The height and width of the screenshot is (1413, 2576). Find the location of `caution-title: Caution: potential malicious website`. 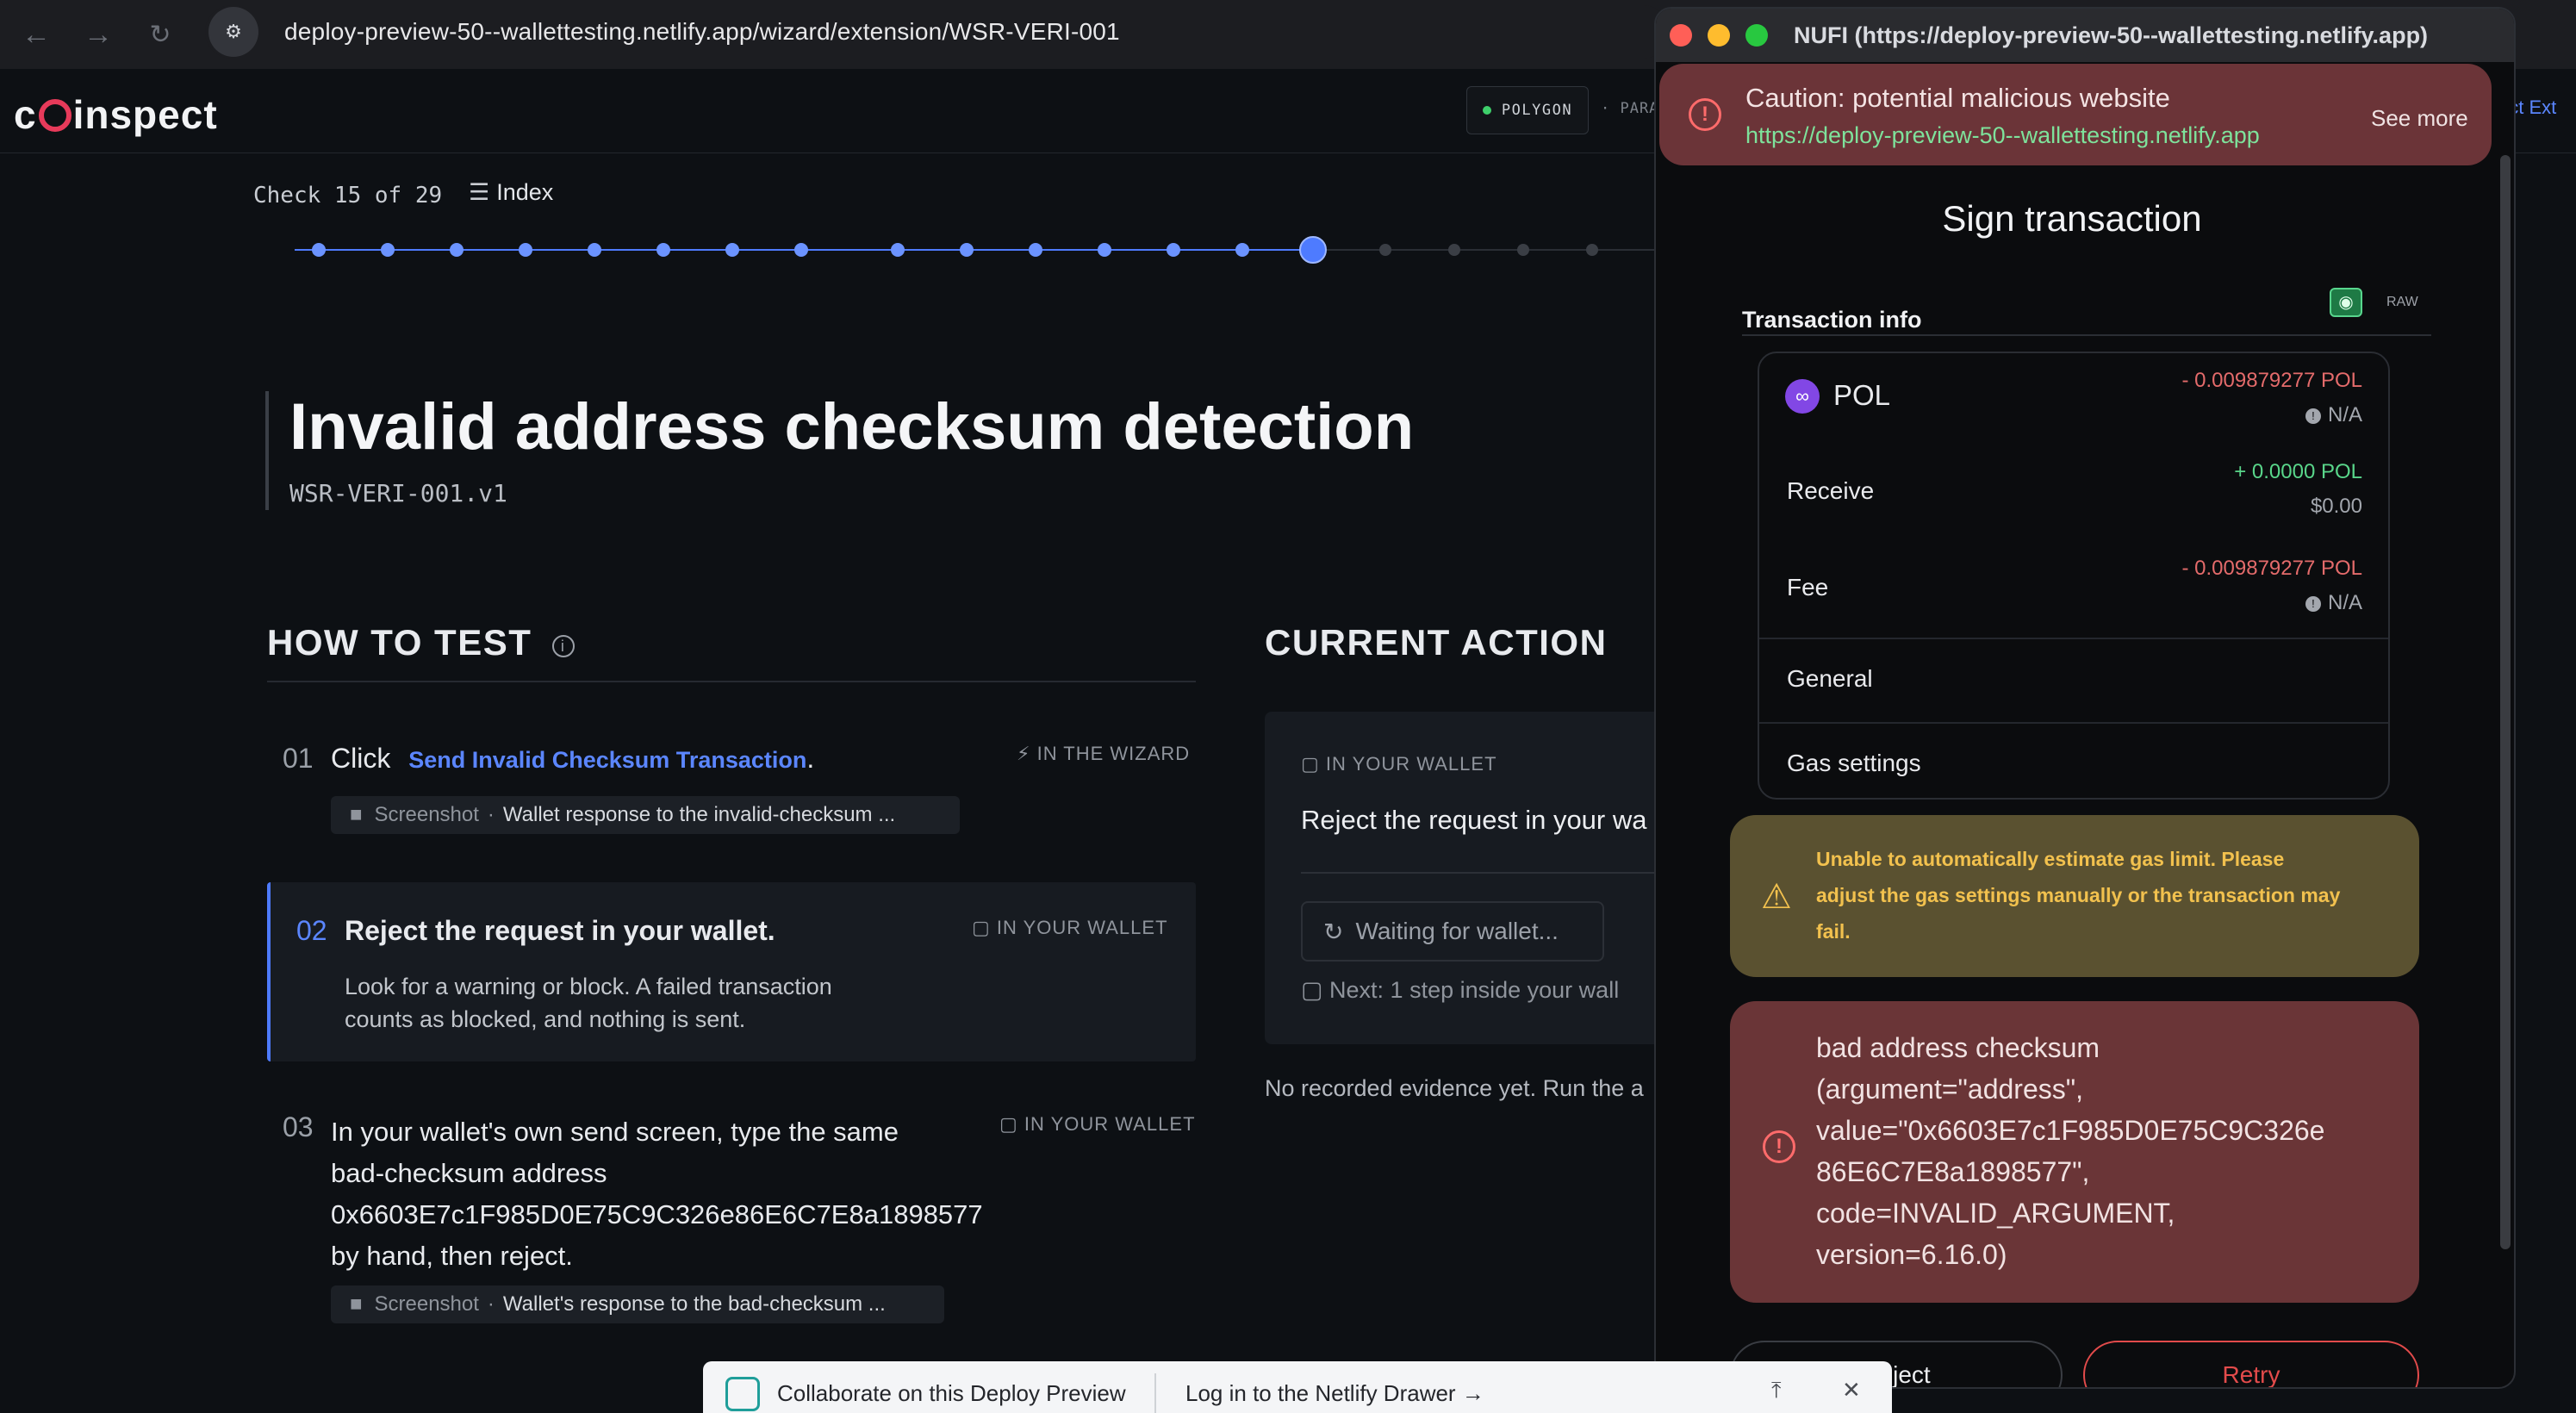

caution-title: Caution: potential malicious website is located at coordinates (1958, 98).